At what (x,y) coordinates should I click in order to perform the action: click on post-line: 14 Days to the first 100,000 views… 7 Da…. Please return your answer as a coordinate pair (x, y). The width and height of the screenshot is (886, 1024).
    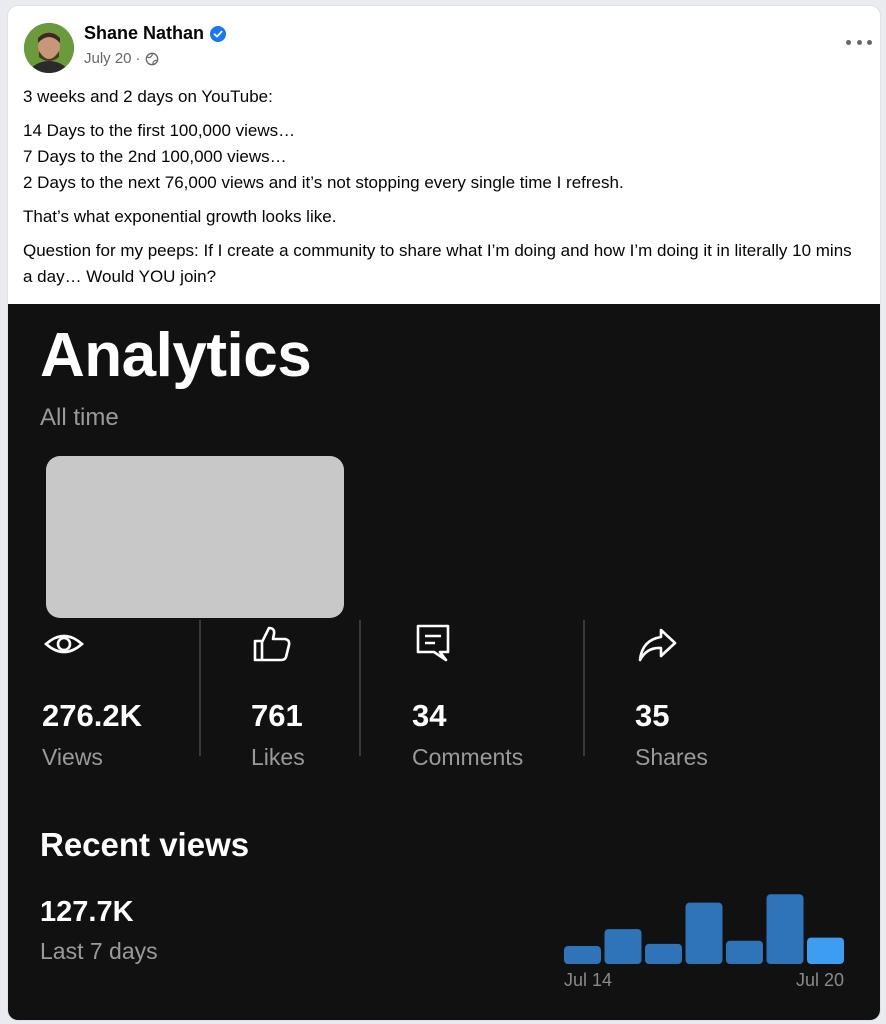
    Looking at the image, I should click on (323, 156).